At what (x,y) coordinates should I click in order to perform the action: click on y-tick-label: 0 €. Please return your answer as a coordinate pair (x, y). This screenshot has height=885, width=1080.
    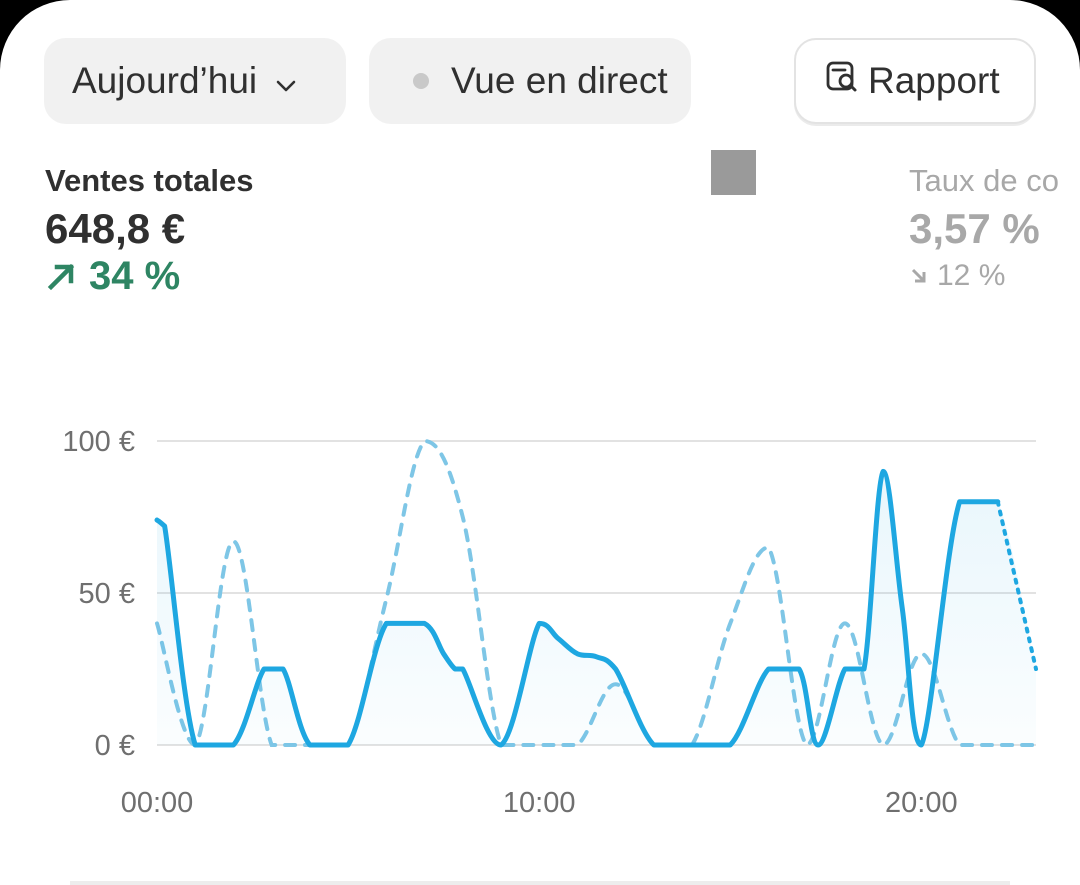
    Looking at the image, I should click on (115, 746).